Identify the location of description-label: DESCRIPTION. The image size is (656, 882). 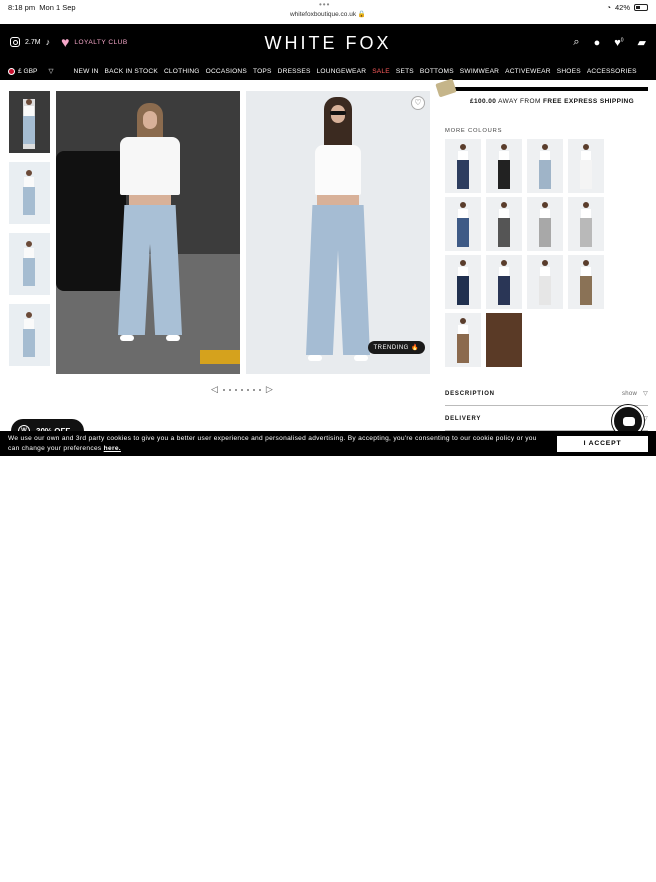
(470, 393).